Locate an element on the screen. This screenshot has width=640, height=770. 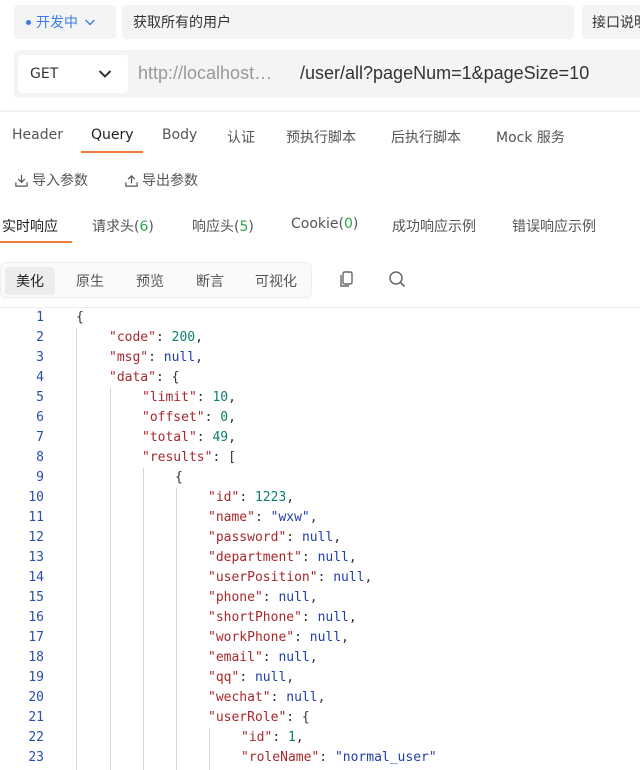
tab-query: Query is located at coordinates (112, 135).